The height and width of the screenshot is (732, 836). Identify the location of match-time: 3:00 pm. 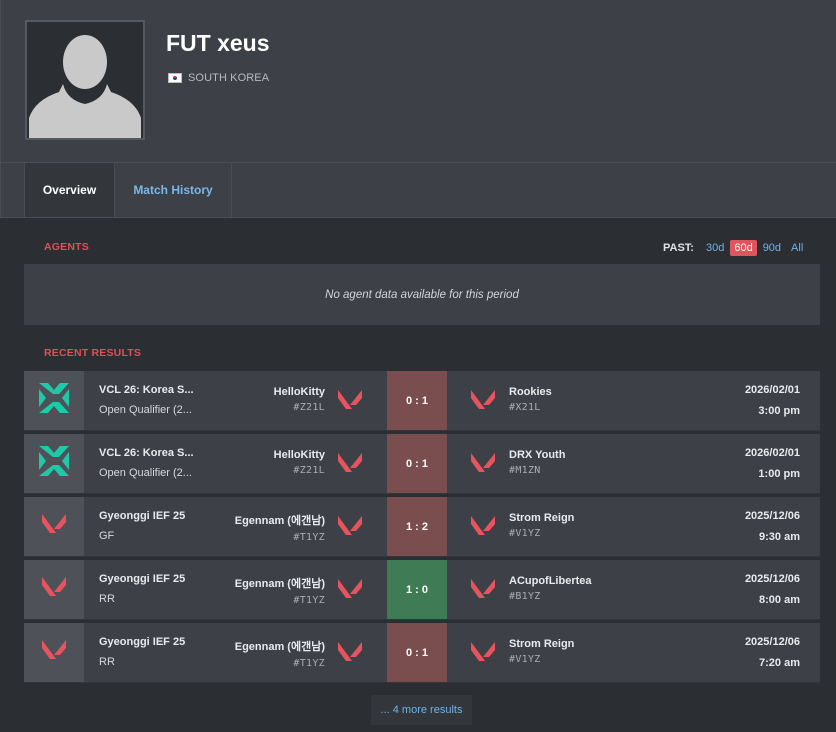
(779, 411).